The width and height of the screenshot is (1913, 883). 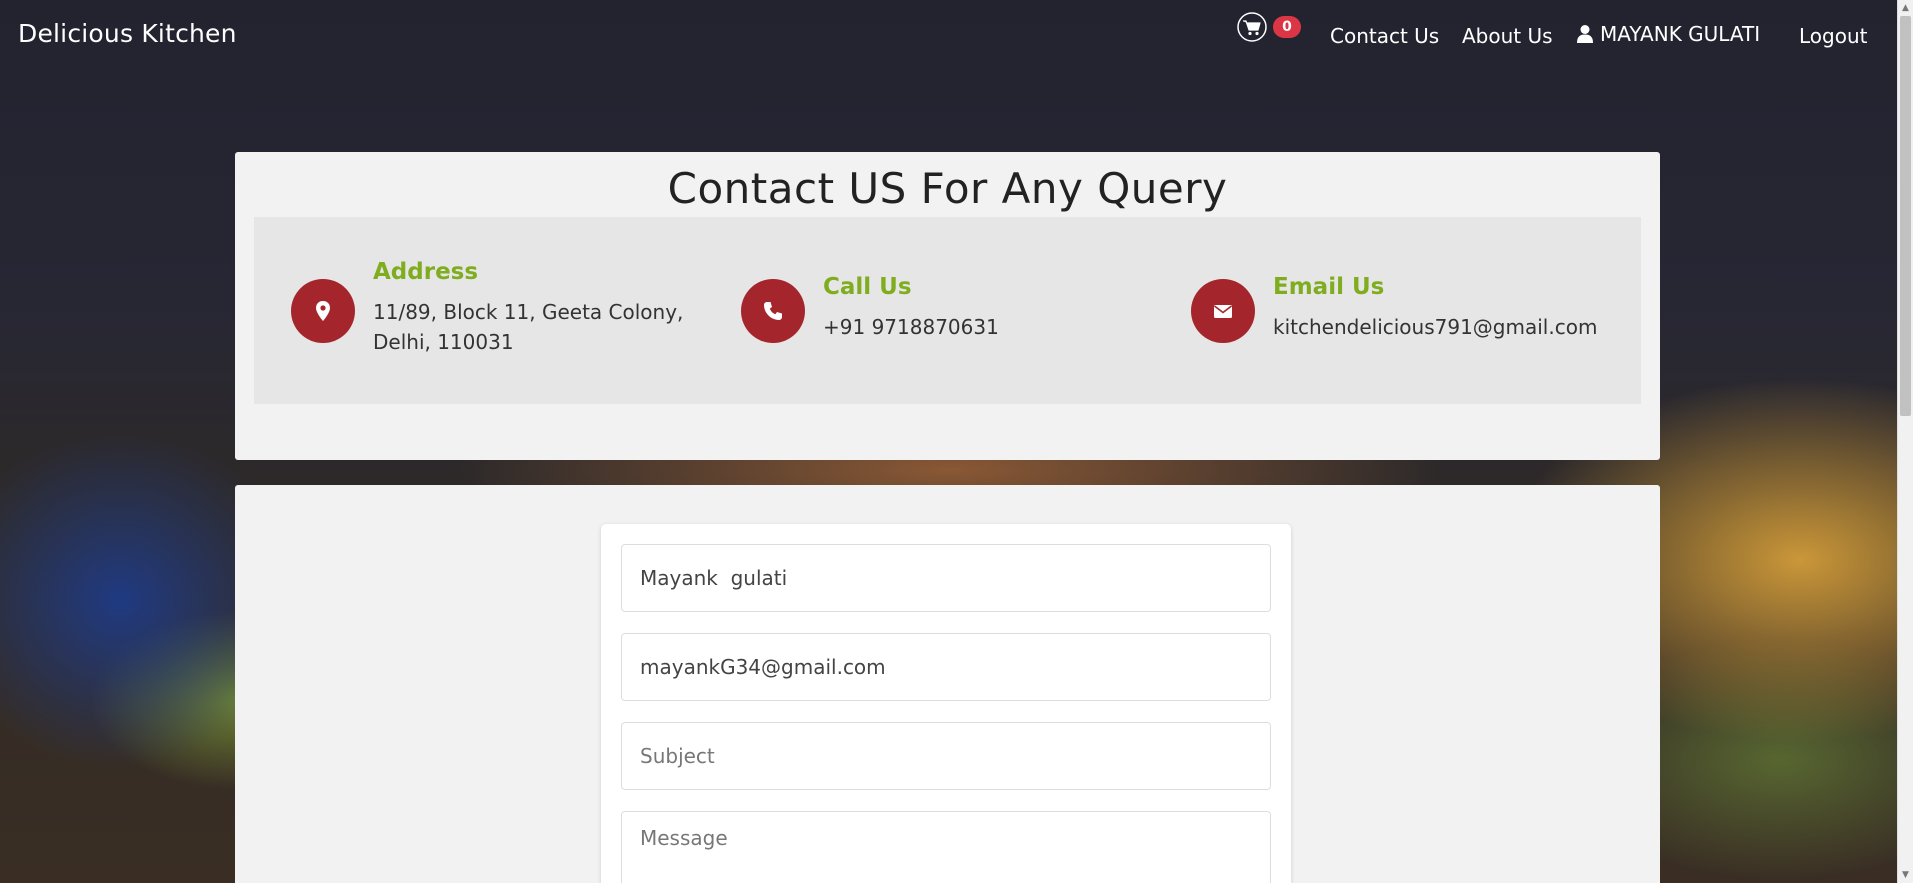 What do you see at coordinates (1435, 327) in the screenshot?
I see `email-address: kitchendelicious791@gmail.com` at bounding box center [1435, 327].